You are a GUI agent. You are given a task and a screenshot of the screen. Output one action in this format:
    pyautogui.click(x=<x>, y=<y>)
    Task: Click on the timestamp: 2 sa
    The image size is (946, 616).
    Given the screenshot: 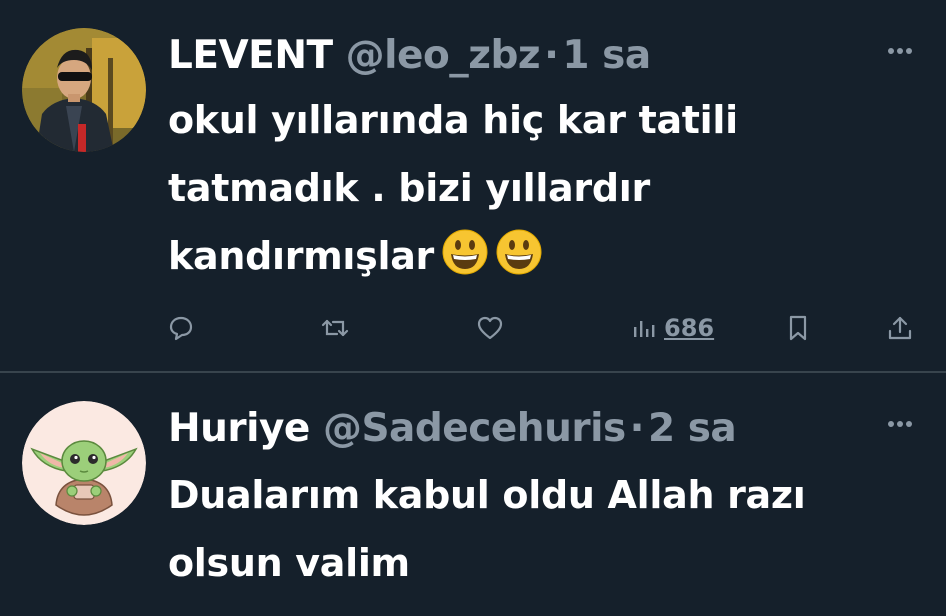 What is the action you would take?
    pyautogui.click(x=692, y=428)
    